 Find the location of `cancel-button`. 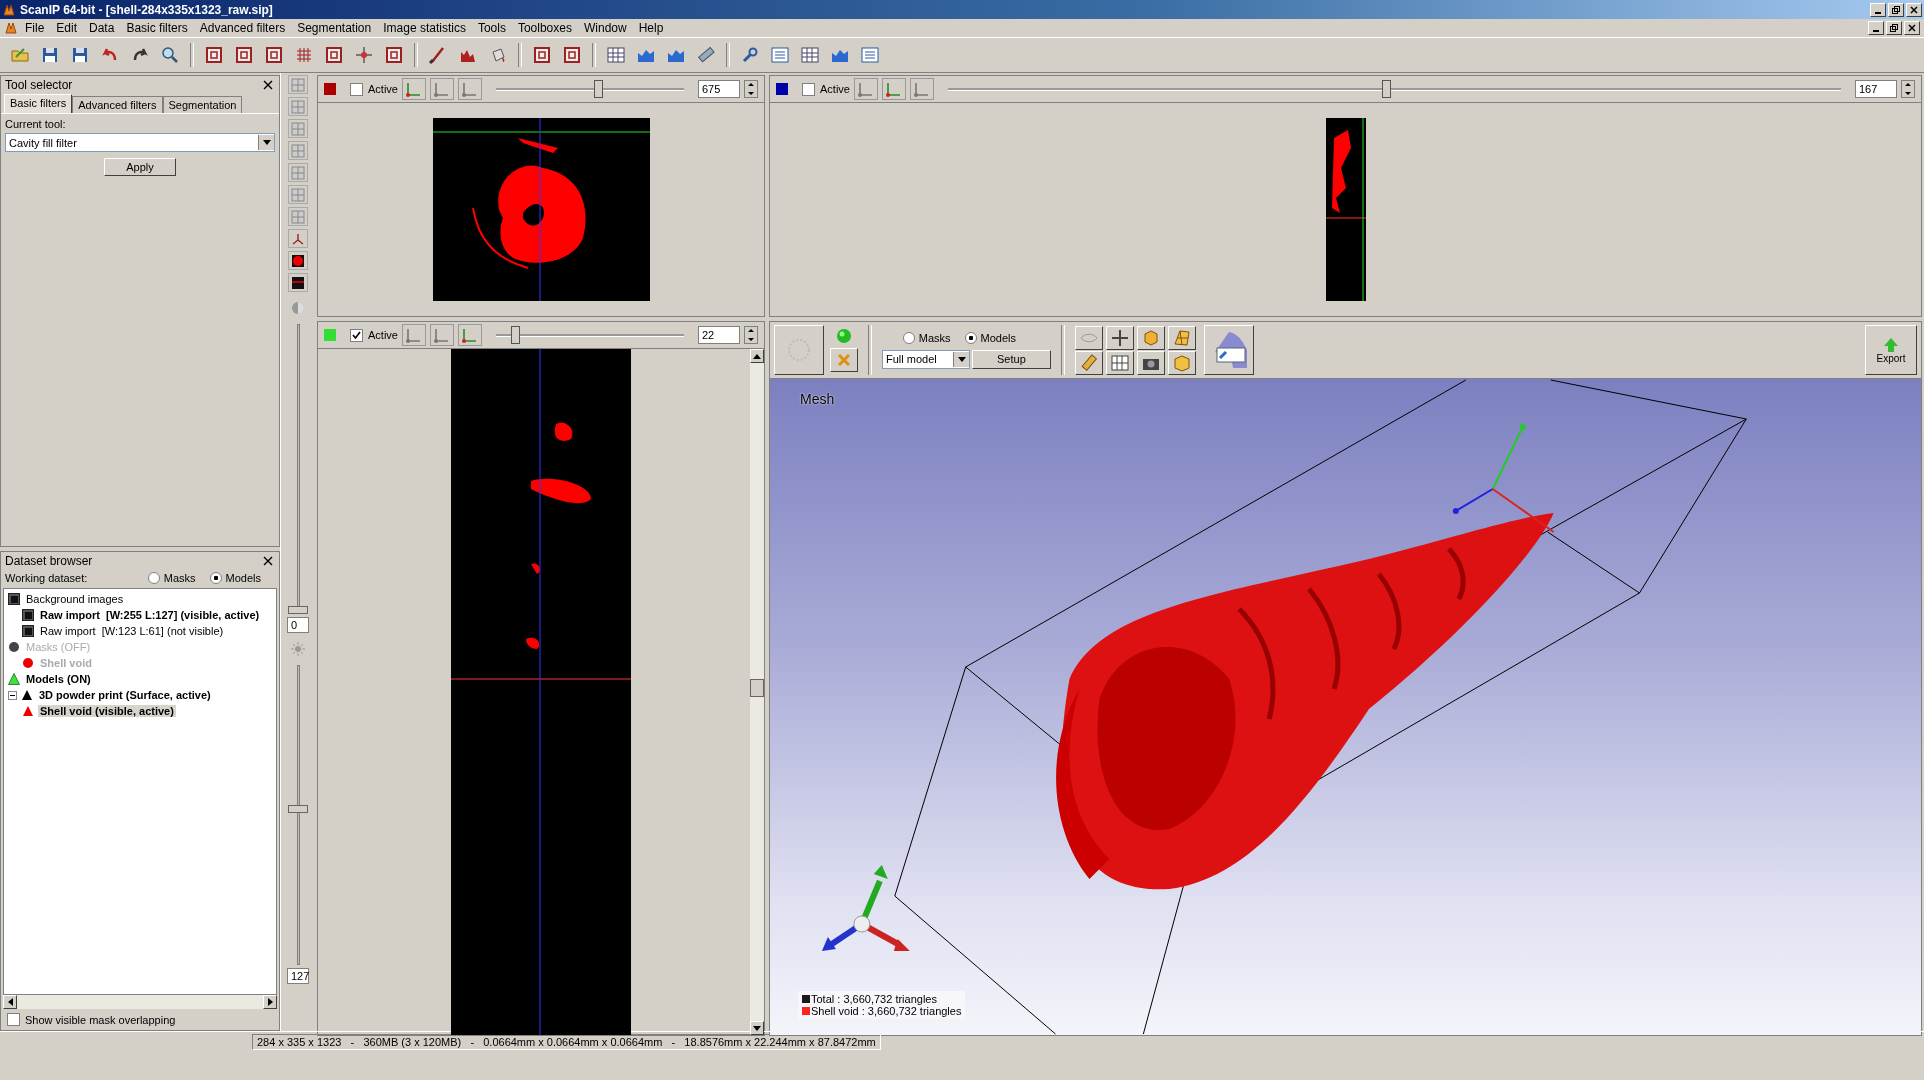

cancel-button is located at coordinates (844, 360).